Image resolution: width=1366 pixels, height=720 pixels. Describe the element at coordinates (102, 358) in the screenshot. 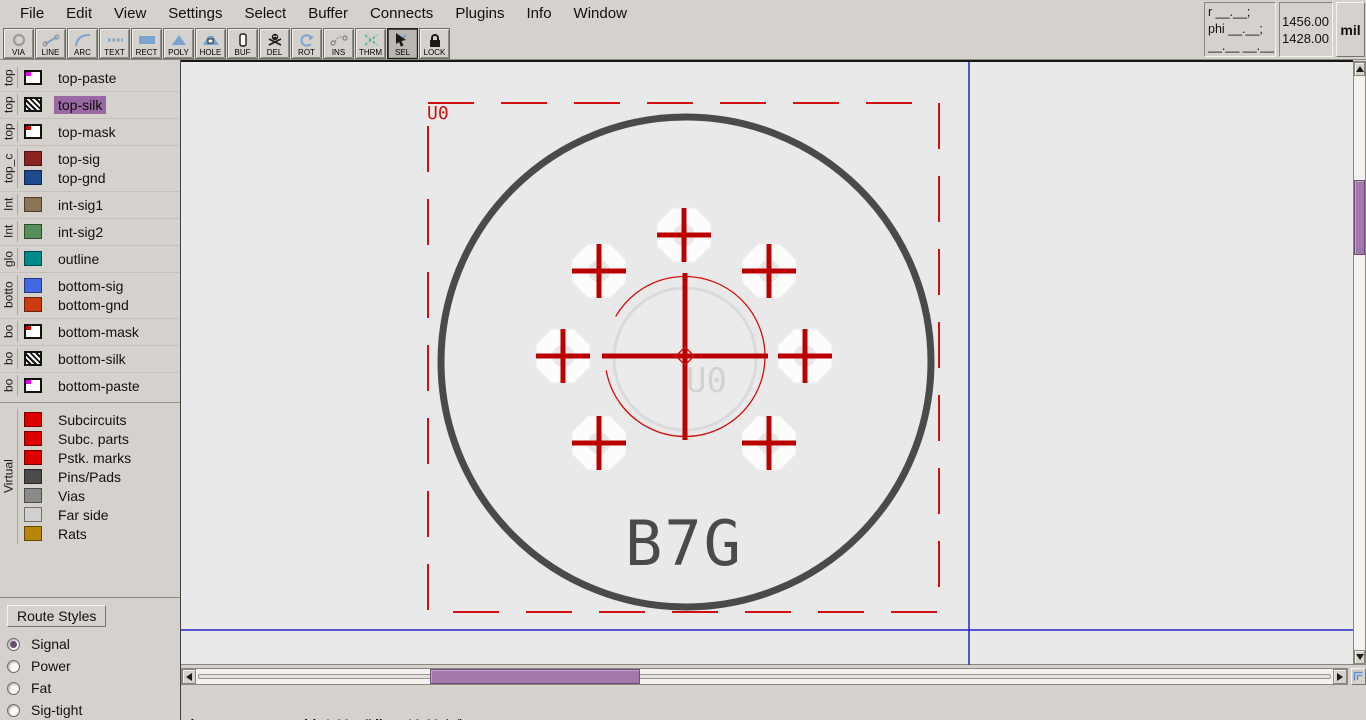

I see `layer-row: bottom-silk` at that location.